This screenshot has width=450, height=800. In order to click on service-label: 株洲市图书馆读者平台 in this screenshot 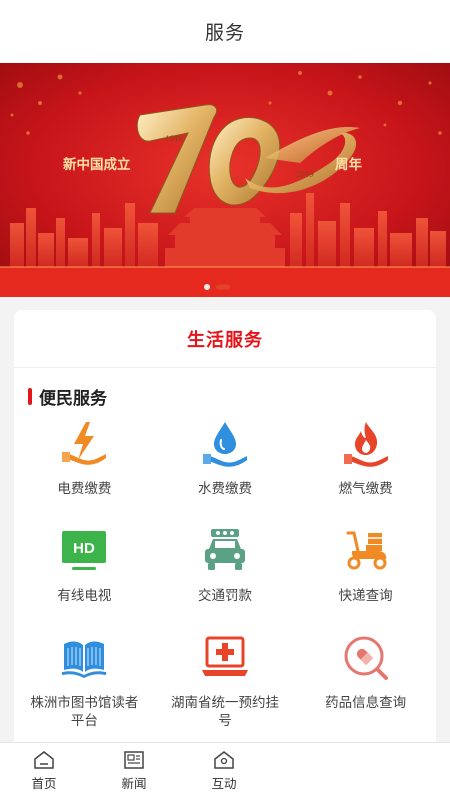, I will do `click(84, 712)`.